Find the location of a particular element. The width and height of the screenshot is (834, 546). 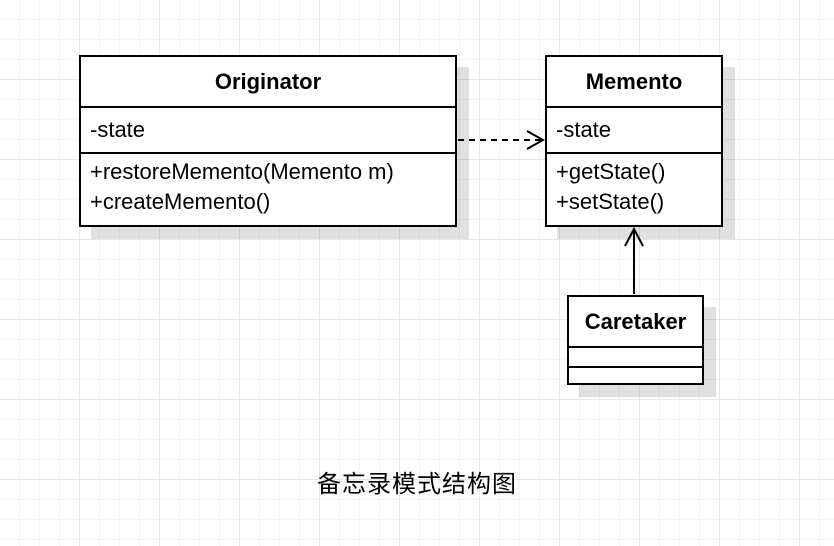

dependency-arrow-originator-to-memento is located at coordinates (502, 140).